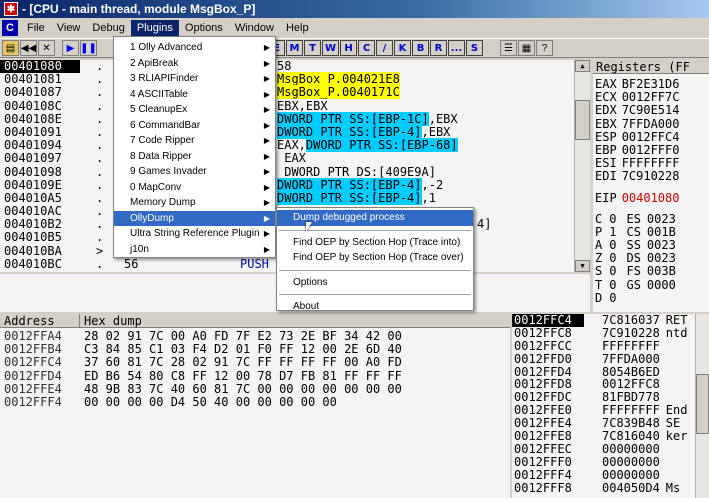 Image resolution: width=709 pixels, height=498 pixels. I want to click on plugin-menu-item: j10n ▶, so click(194, 250).